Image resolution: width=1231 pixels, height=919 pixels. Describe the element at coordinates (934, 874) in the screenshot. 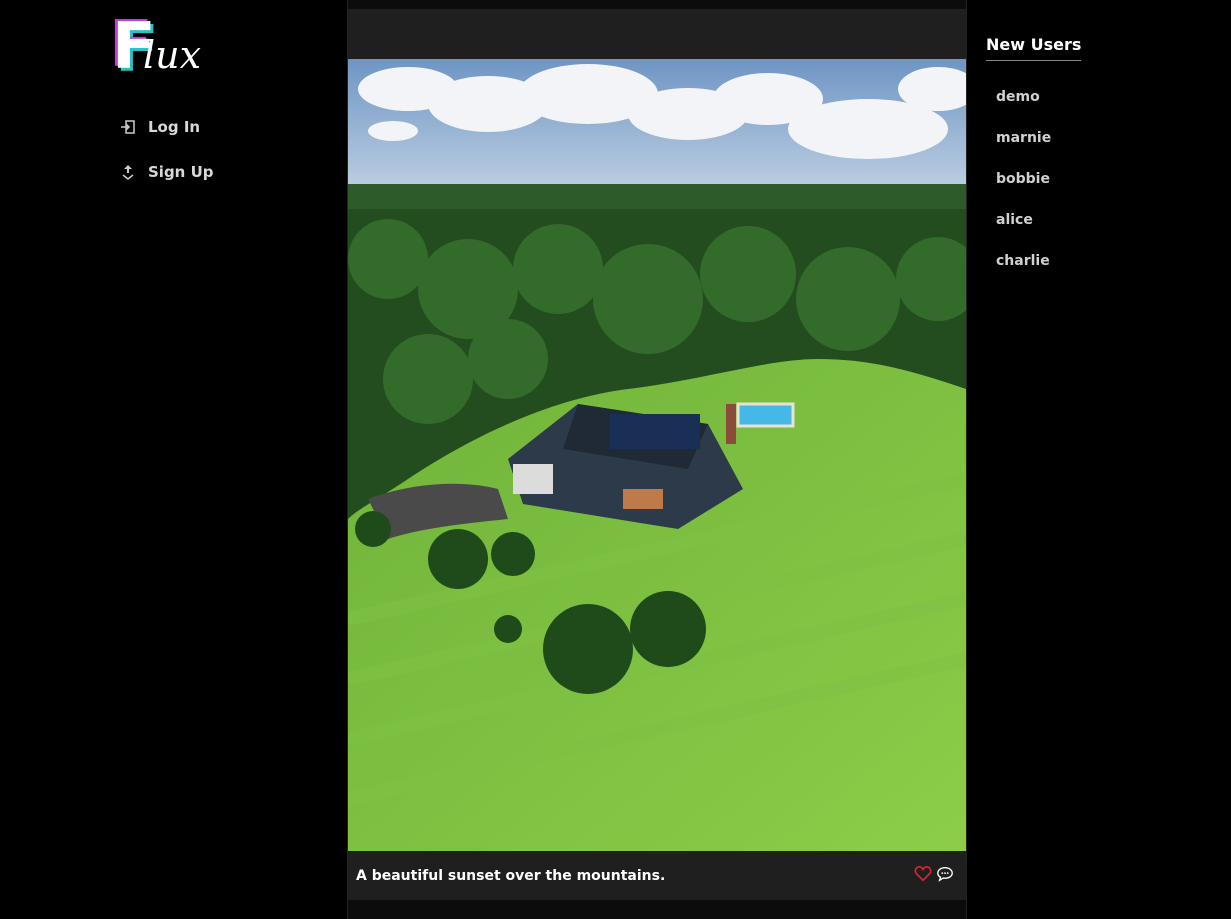

I see `post-actions` at that location.